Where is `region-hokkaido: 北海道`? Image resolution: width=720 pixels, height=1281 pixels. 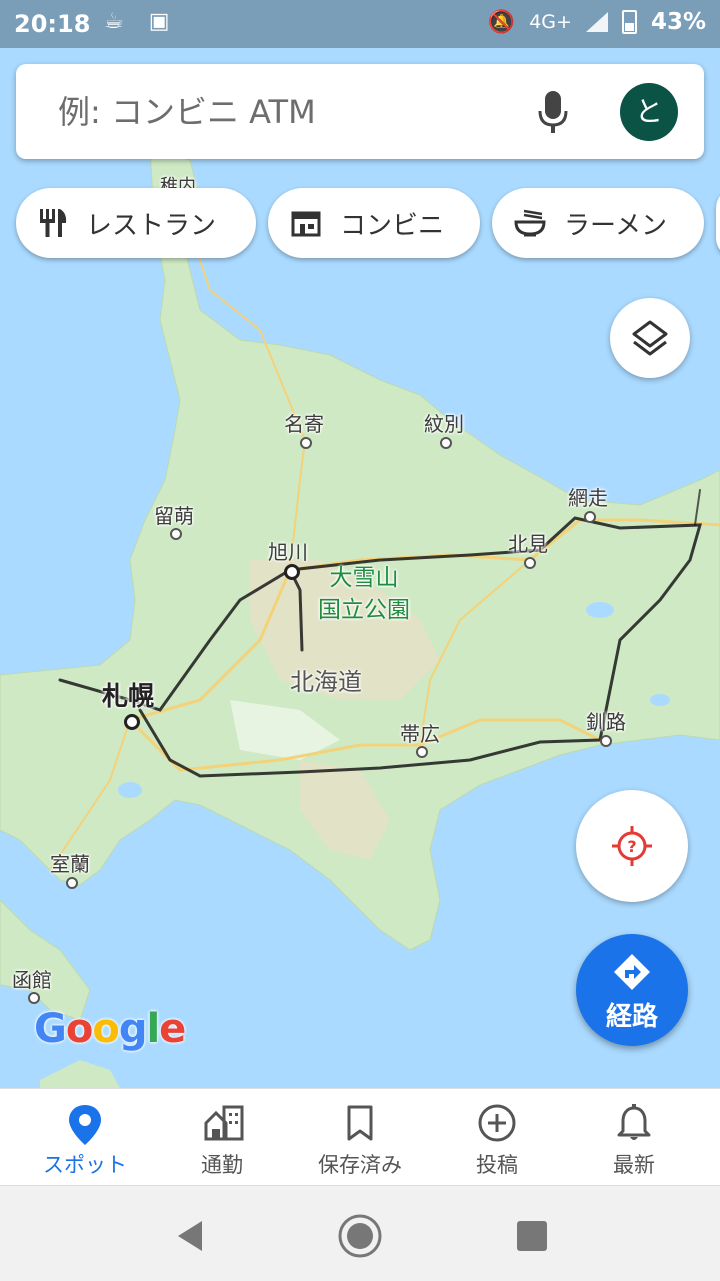
region-hokkaido: 北海道 is located at coordinates (326, 682).